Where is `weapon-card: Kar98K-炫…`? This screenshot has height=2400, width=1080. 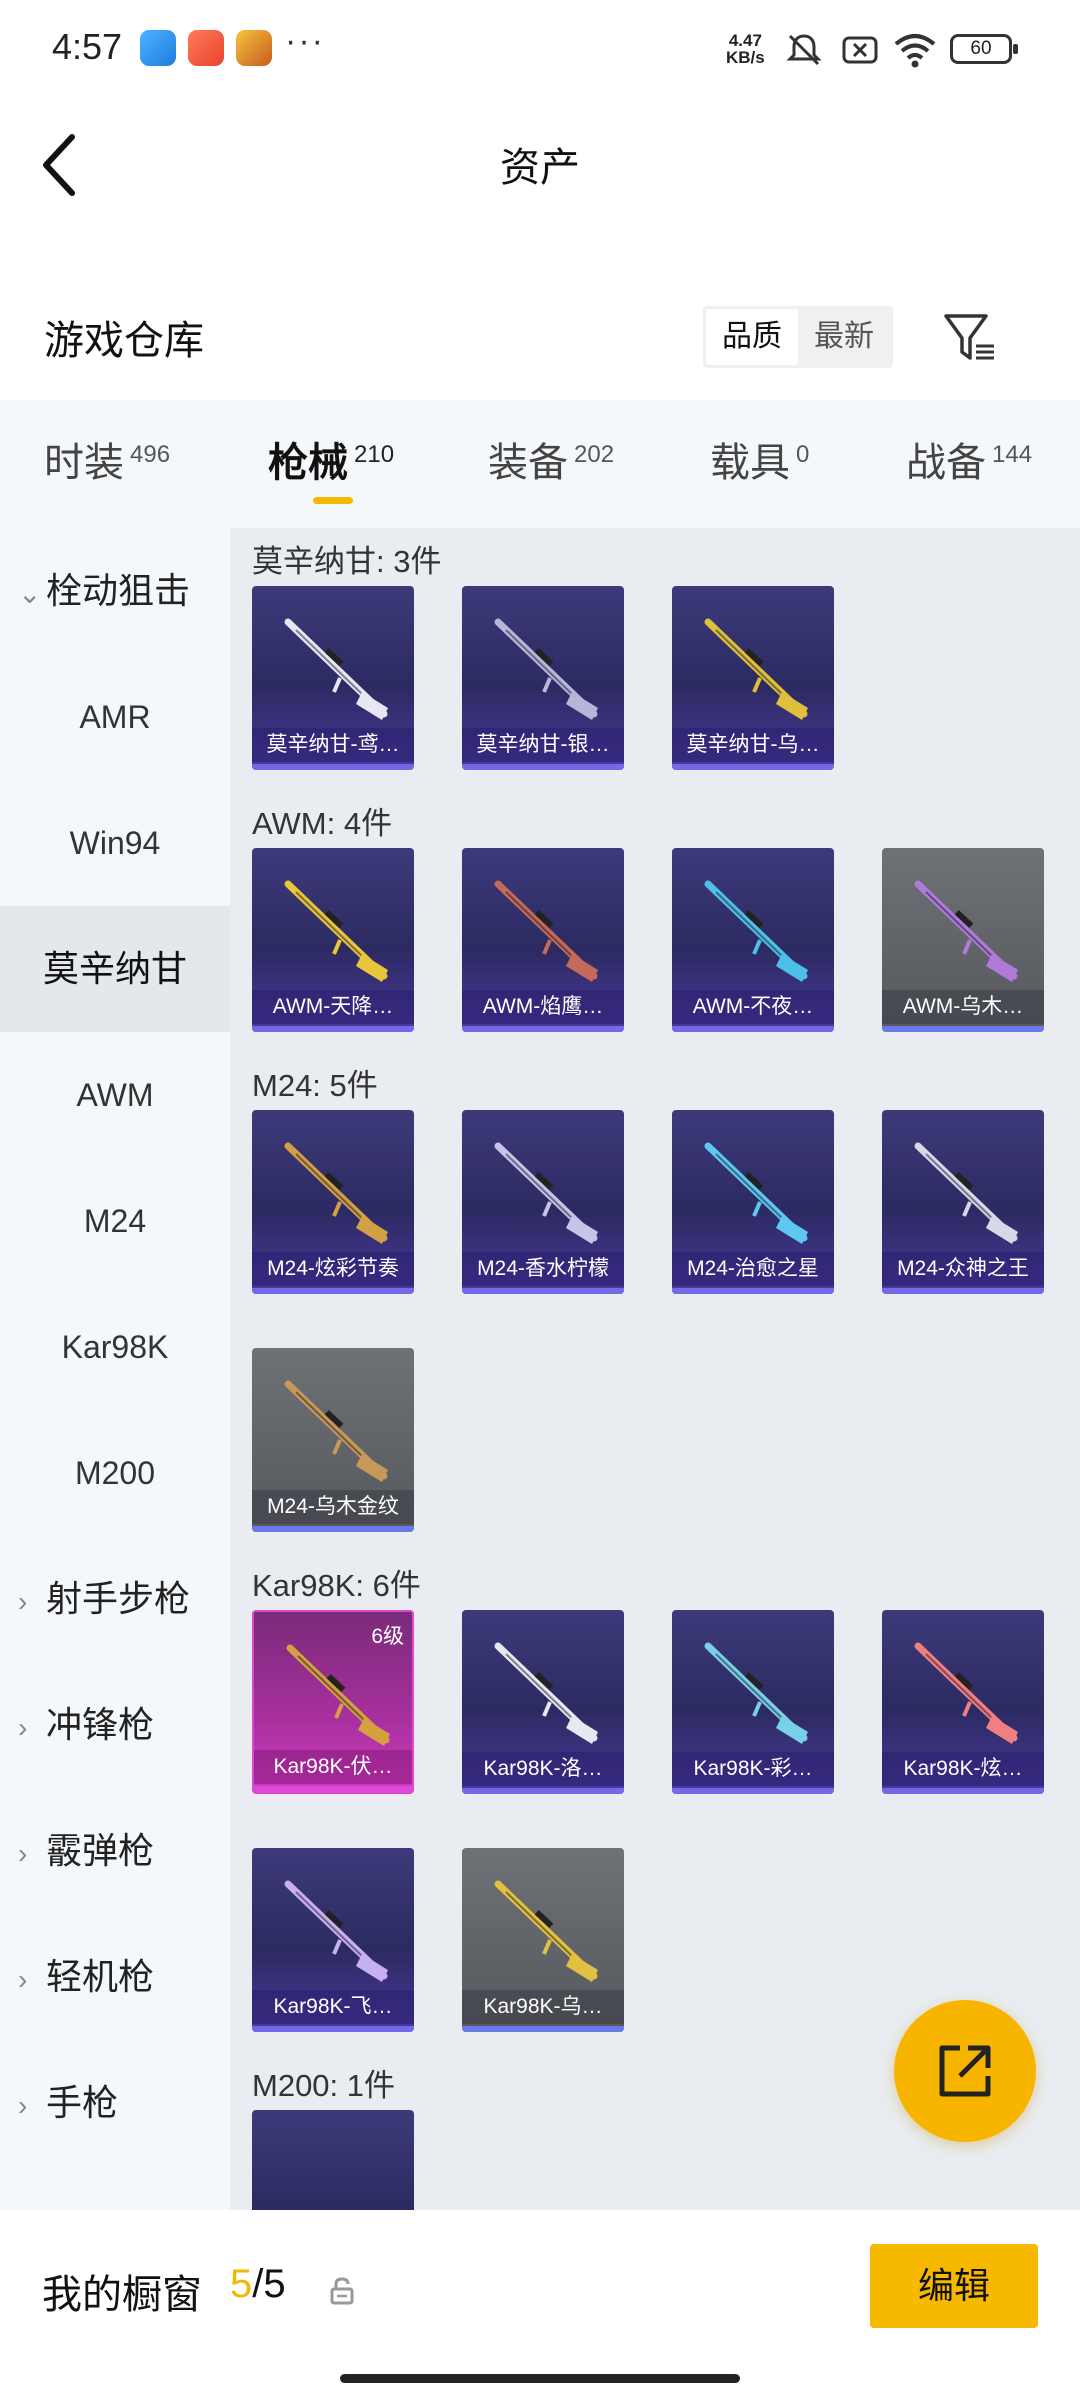 weapon-card: Kar98K-炫… is located at coordinates (963, 1702).